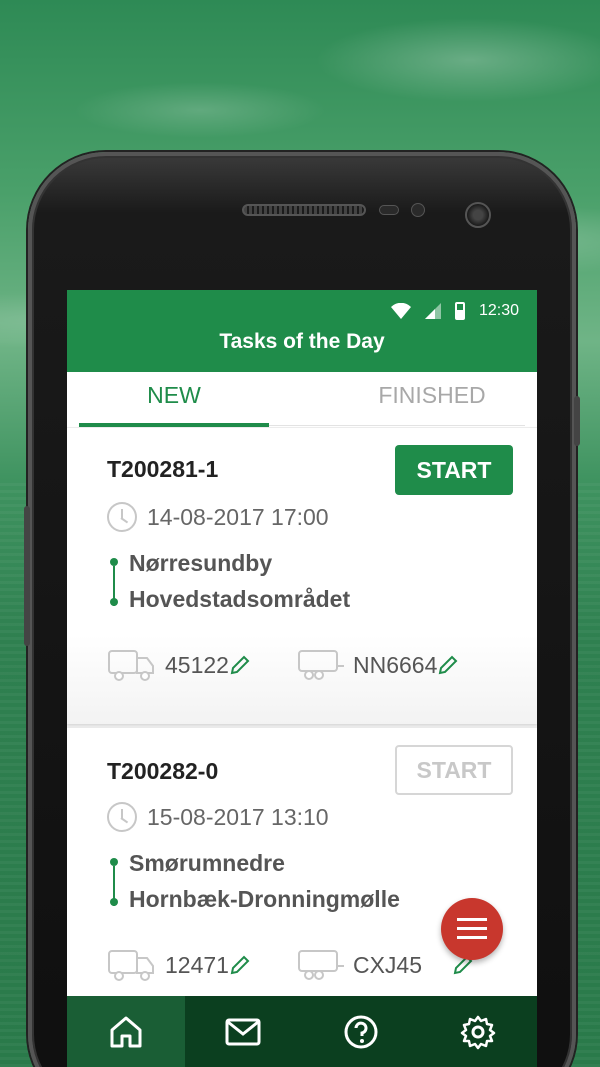 The image size is (600, 1067). Describe the element at coordinates (302, 399) in the screenshot. I see `tab-bar: NEW FINISHED` at that location.